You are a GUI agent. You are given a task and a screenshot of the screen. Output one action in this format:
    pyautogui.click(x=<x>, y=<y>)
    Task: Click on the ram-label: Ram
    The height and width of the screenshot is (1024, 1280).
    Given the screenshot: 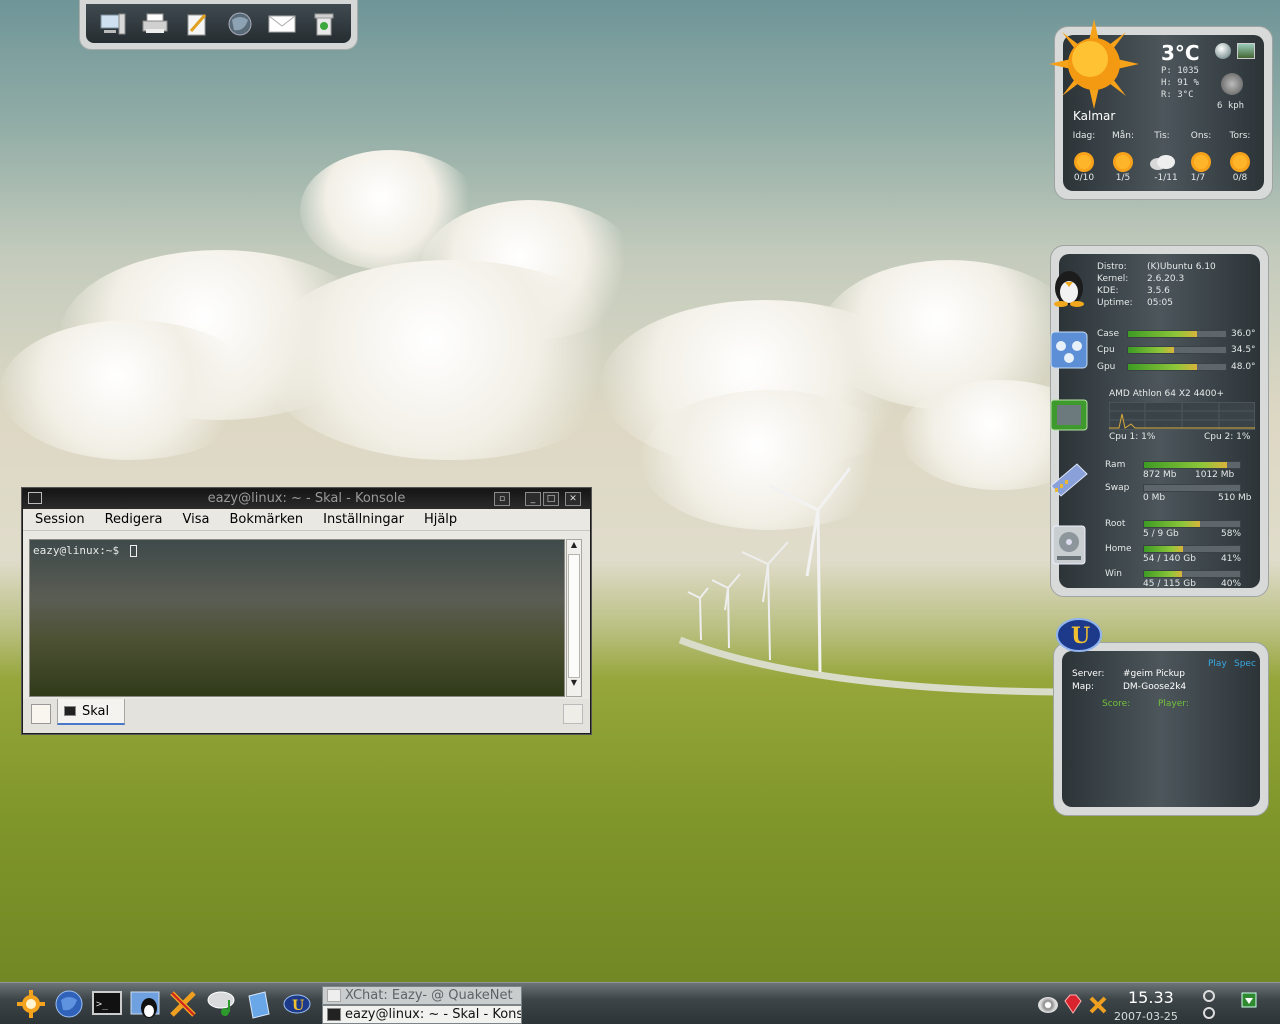 What is the action you would take?
    pyautogui.click(x=1115, y=465)
    